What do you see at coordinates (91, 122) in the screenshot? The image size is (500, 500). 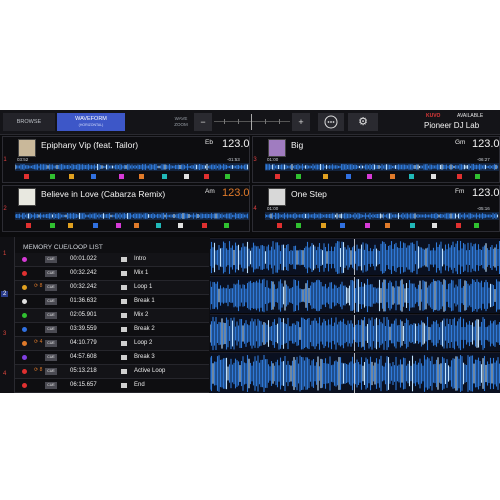 I see `waveform-horizontal-button: WAVEFORM (HORIZONTAL)` at bounding box center [91, 122].